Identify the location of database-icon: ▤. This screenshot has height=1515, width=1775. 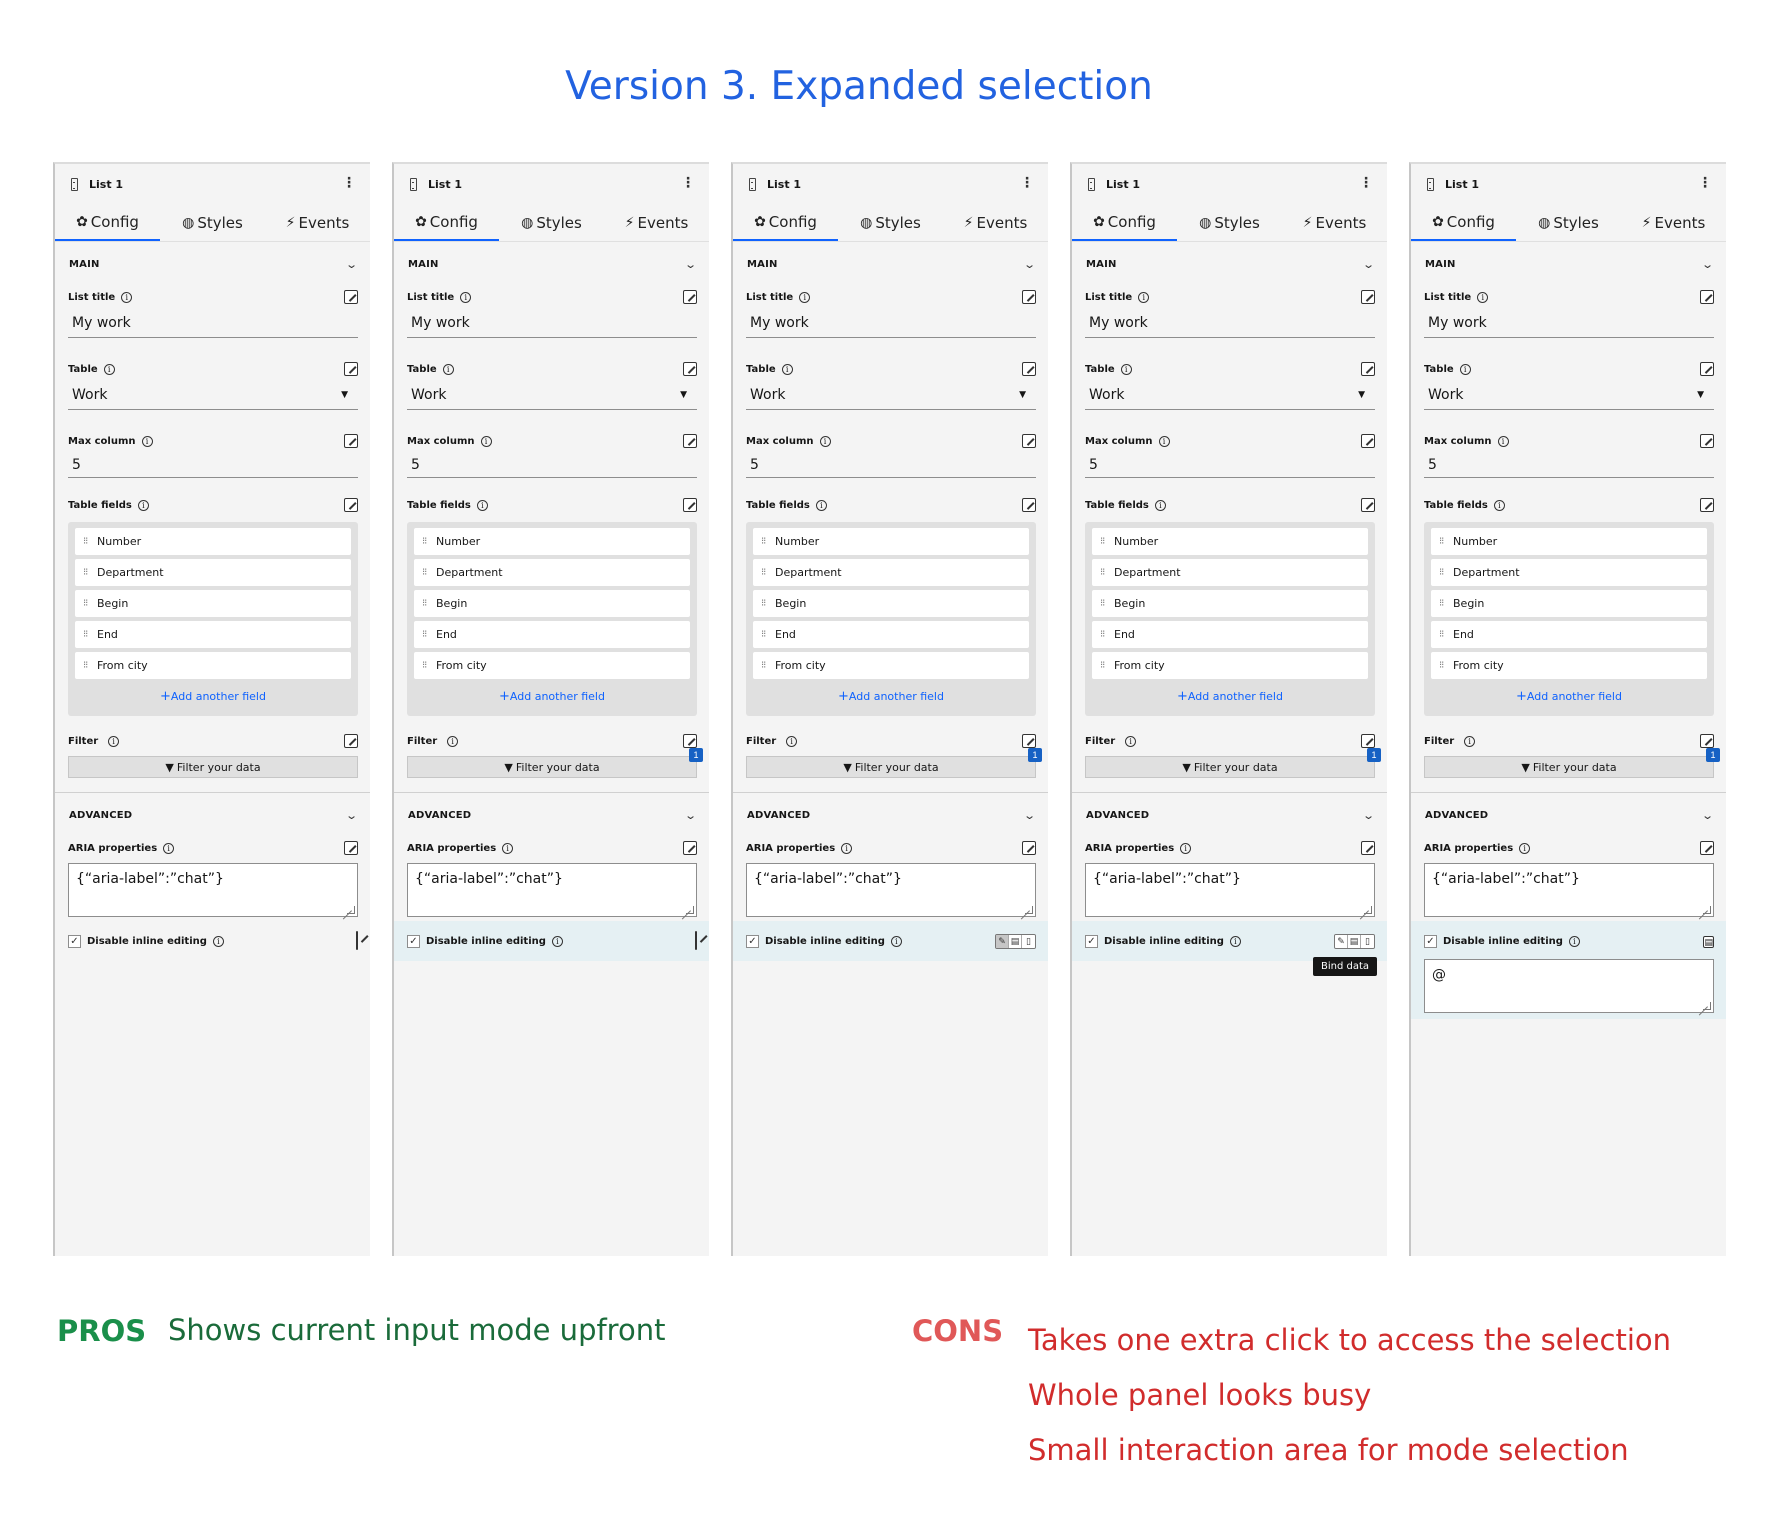
(1708, 942).